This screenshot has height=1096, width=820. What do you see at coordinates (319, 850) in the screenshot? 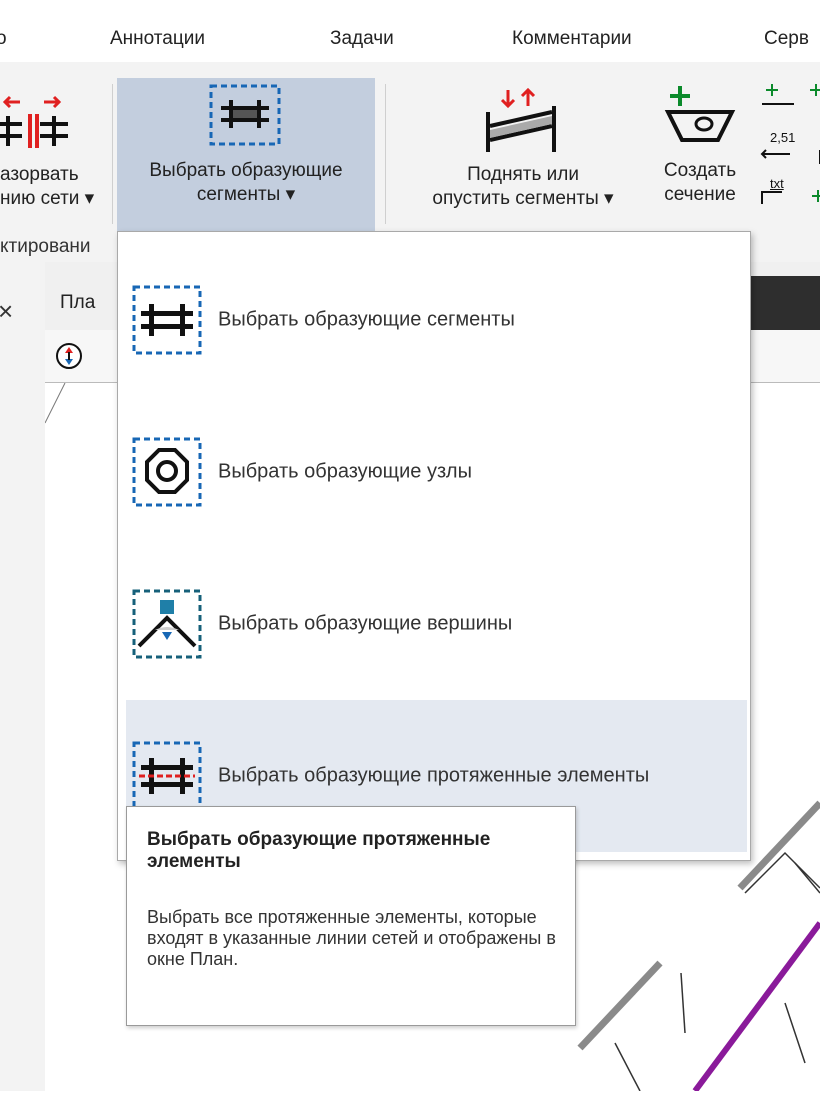
I see `tooltip-title: Выбрать образующие протяженные элементы` at bounding box center [319, 850].